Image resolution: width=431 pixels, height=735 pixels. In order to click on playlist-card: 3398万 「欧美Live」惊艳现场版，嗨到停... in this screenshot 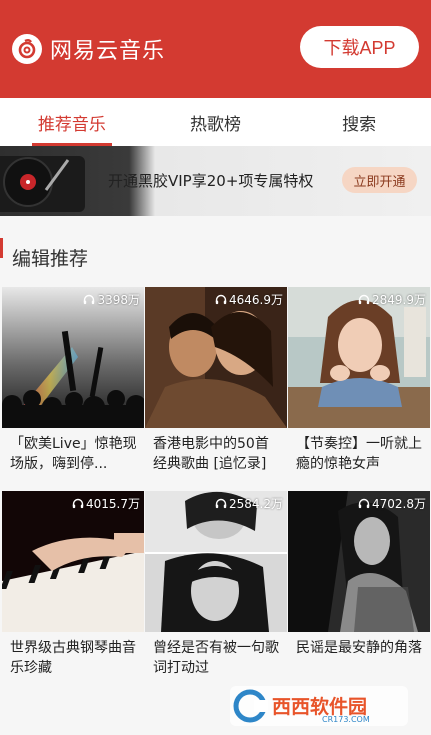, I will do `click(73, 380)`.